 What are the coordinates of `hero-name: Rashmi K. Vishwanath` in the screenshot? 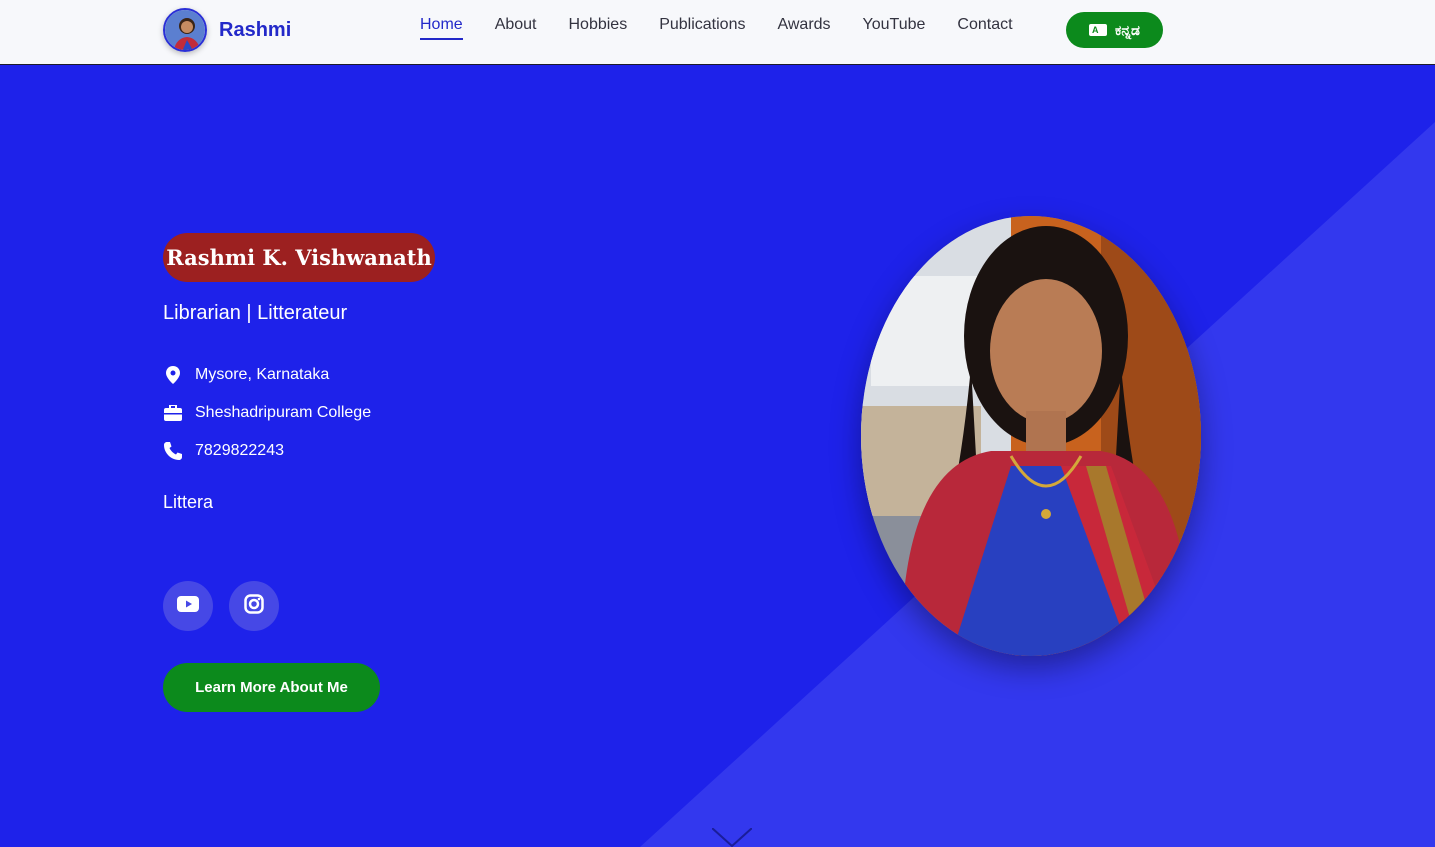 It's located at (299, 257).